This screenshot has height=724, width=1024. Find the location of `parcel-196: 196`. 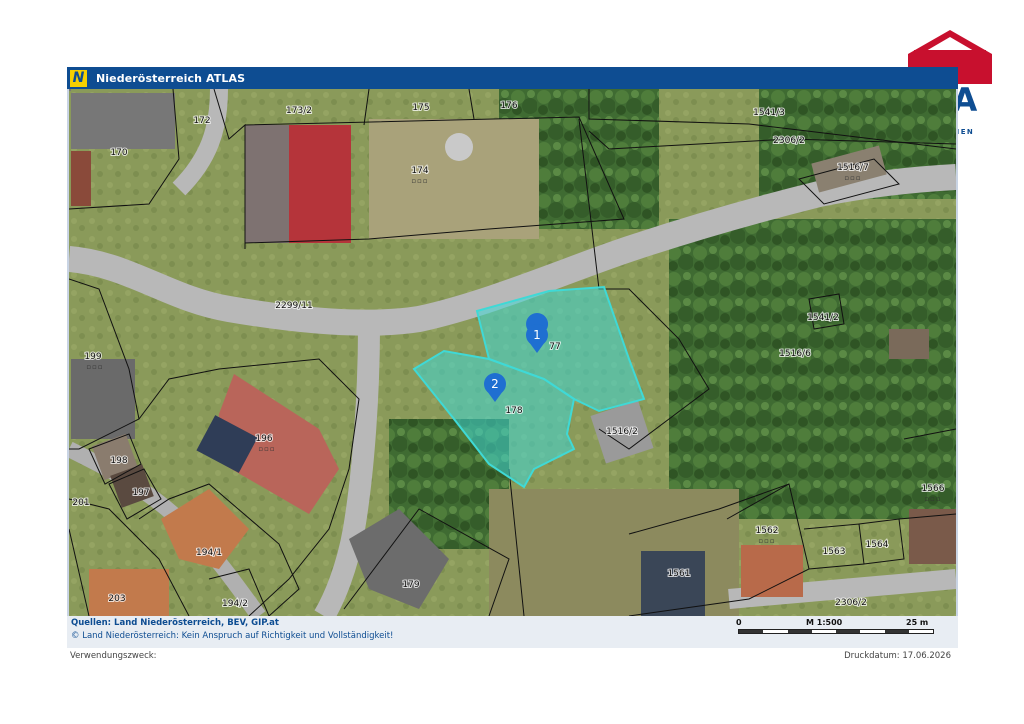

parcel-196: 196 is located at coordinates (263, 439).